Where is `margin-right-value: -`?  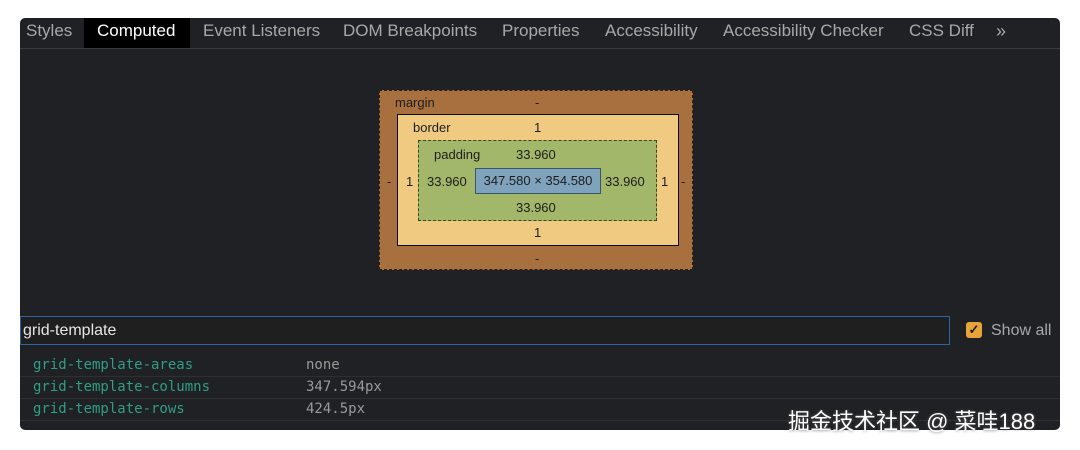 margin-right-value: - is located at coordinates (683, 181).